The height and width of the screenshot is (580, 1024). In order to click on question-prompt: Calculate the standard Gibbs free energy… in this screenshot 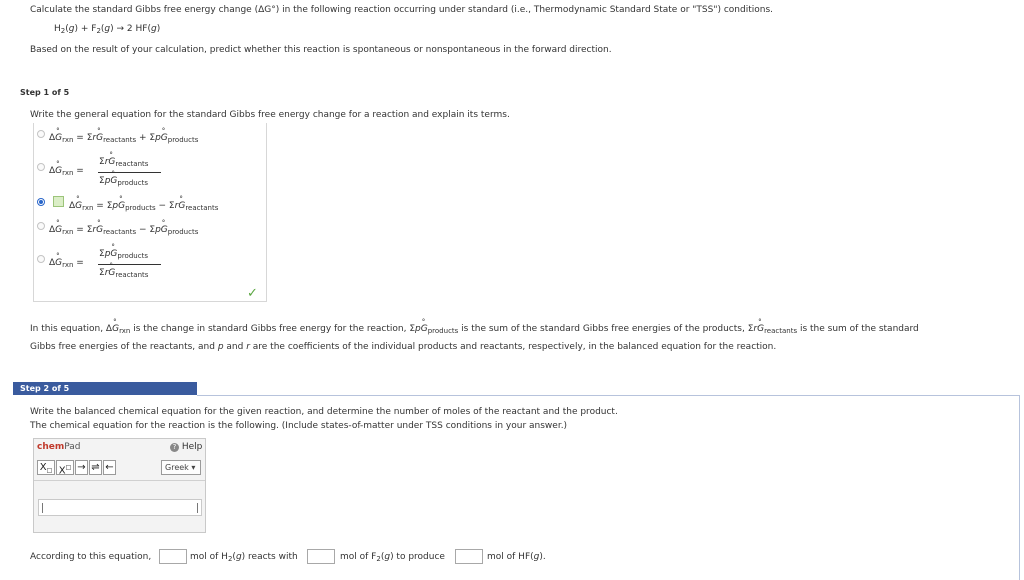, I will do `click(402, 10)`.